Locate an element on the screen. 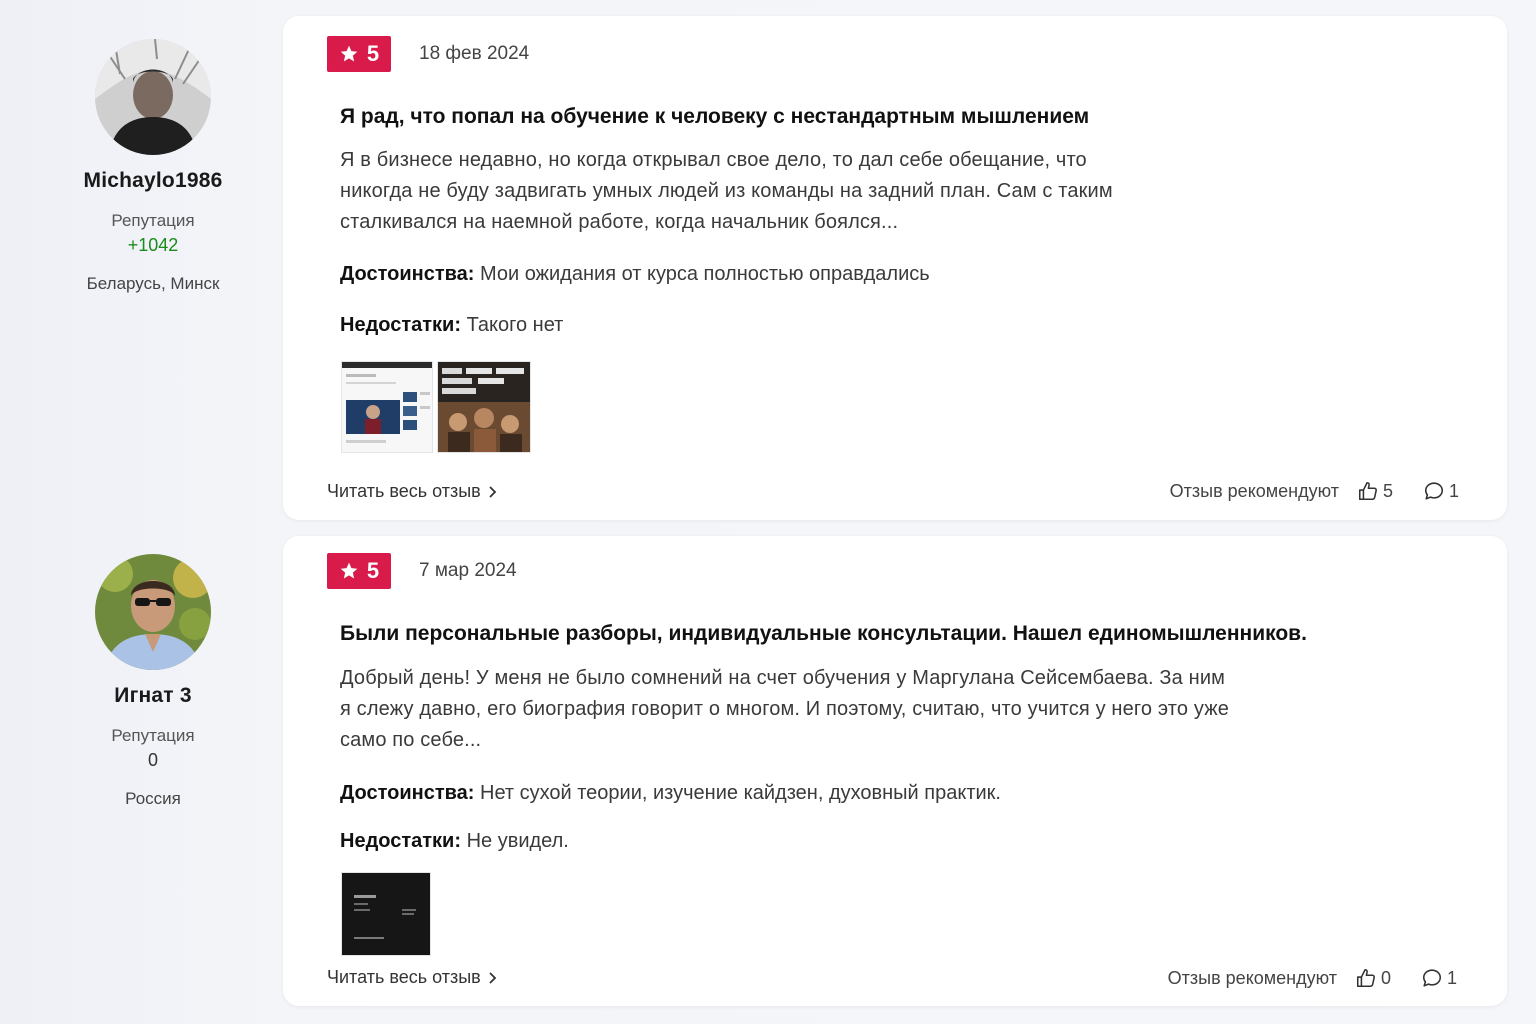  author-location: Беларусь, Минск is located at coordinates (153, 283).